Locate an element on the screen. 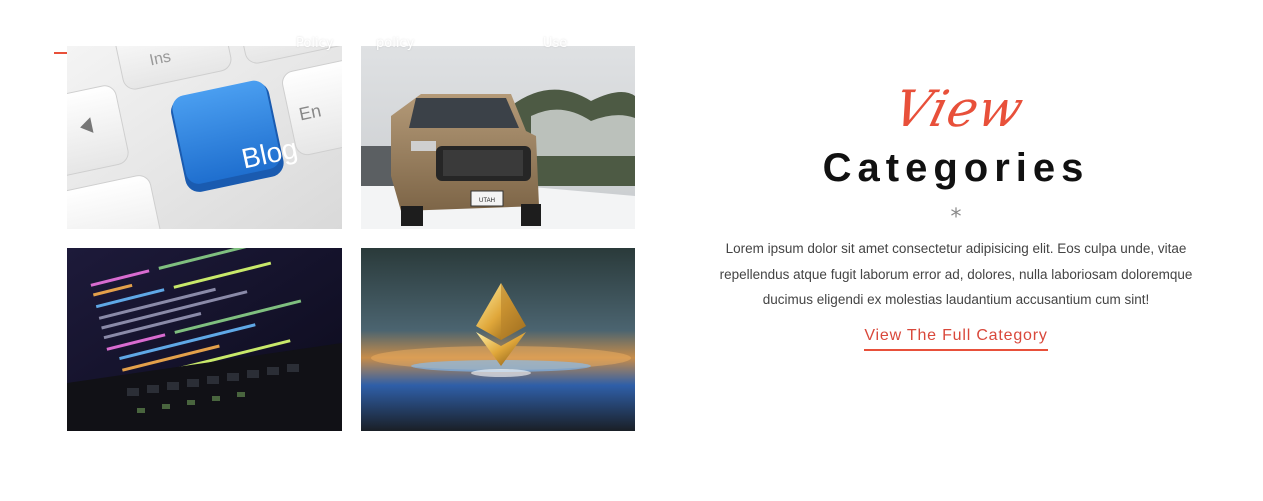 The width and height of the screenshot is (1263, 501). truck-snow-image: UTAH is located at coordinates (498, 137).